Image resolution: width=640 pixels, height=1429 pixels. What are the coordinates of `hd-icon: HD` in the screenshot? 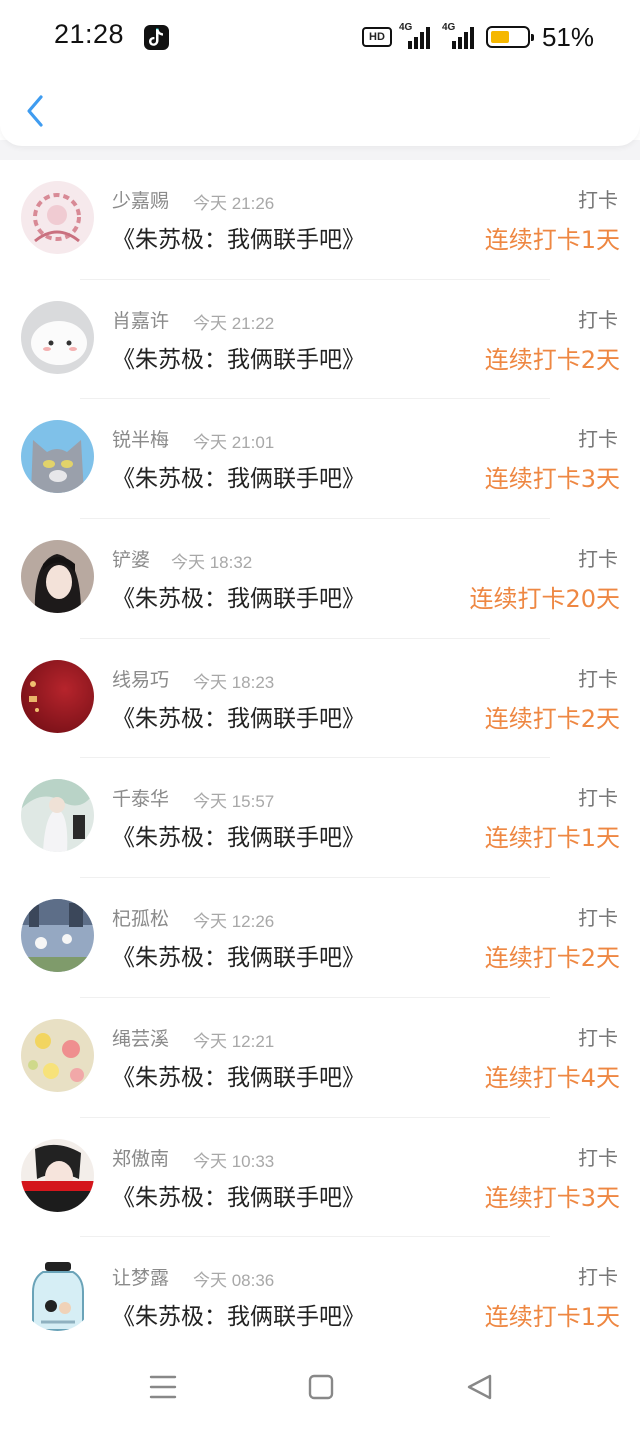 It's located at (376, 37).